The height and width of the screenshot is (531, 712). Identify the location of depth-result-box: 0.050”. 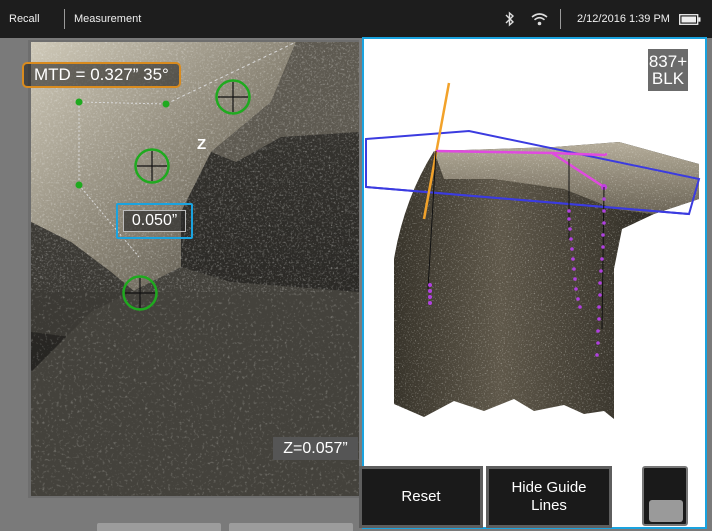
(154, 221).